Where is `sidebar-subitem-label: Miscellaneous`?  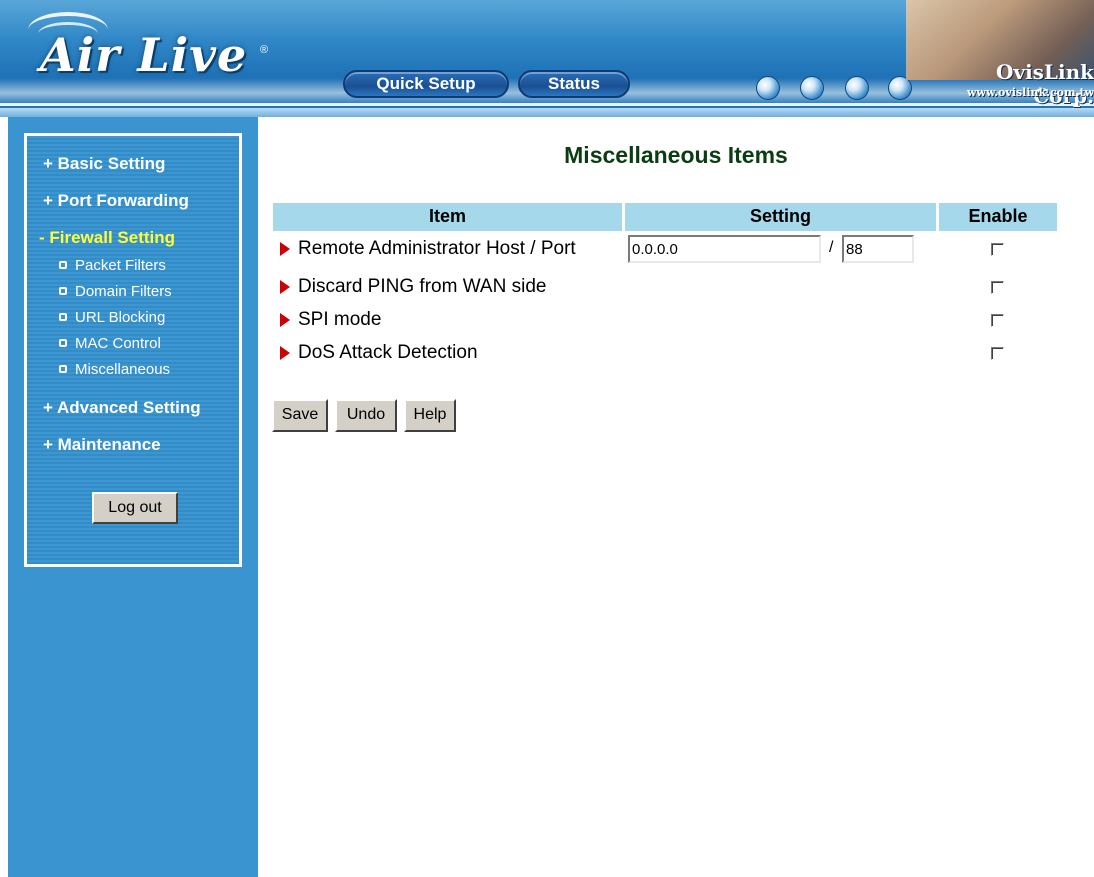 sidebar-subitem-label: Miscellaneous is located at coordinates (123, 369).